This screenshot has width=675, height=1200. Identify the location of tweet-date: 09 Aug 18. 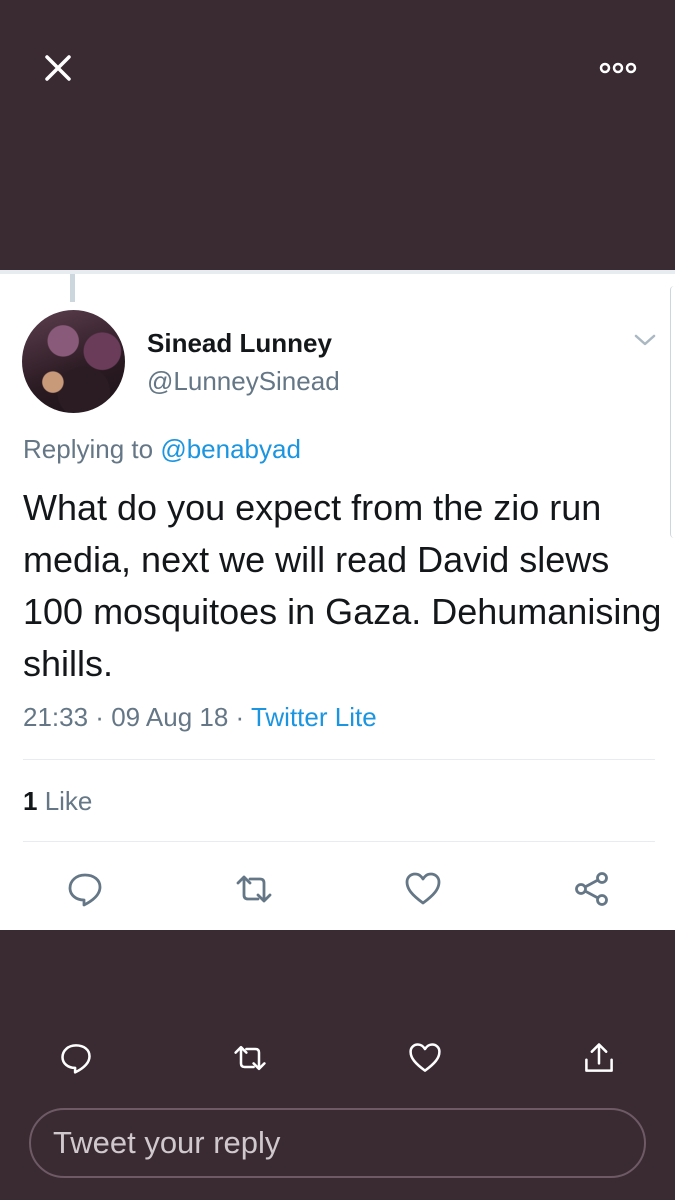
(170, 717).